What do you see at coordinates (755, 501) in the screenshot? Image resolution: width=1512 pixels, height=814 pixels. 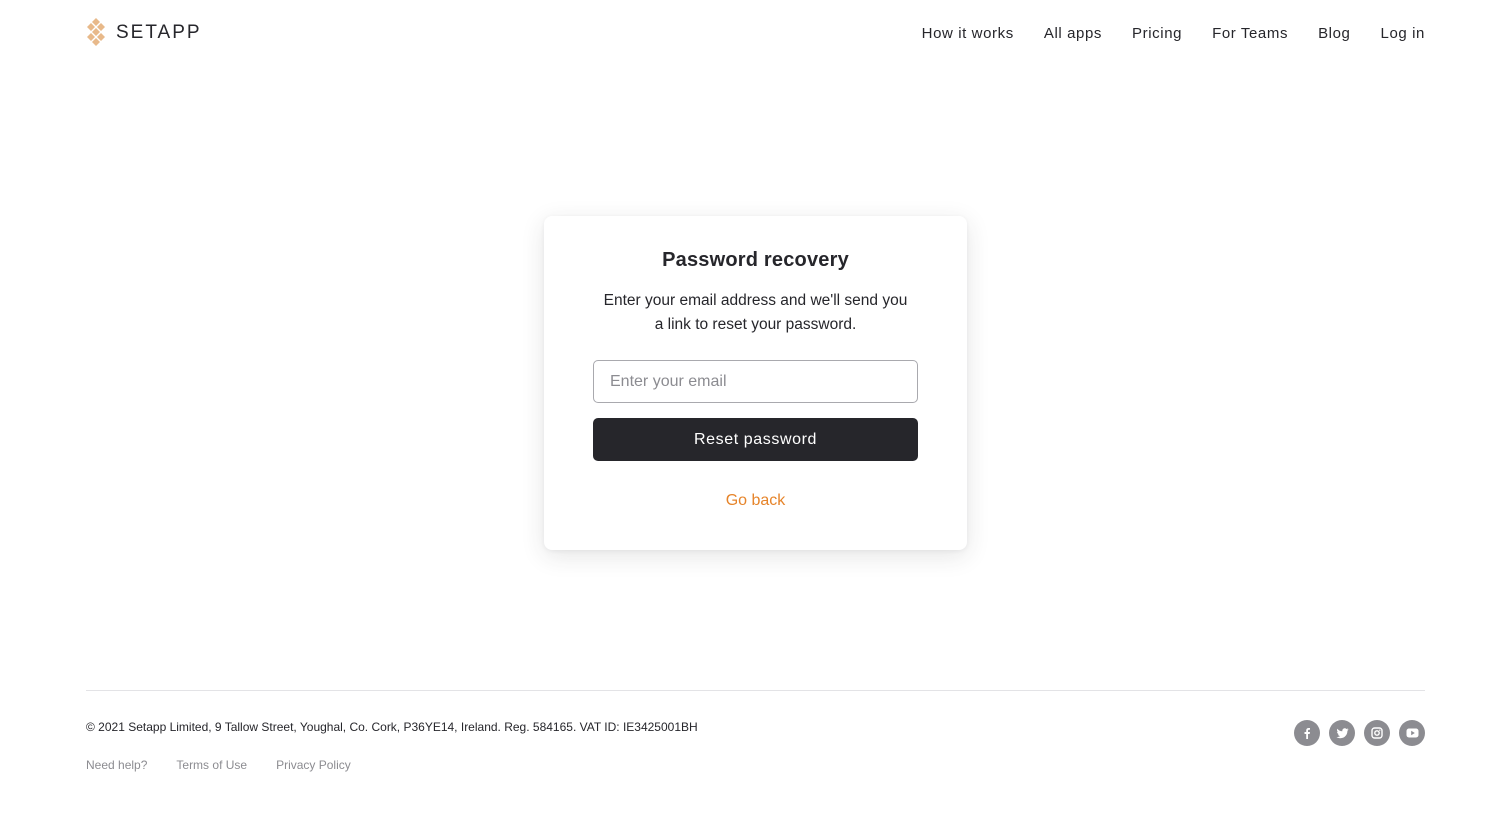 I see `go-back-link: Go back` at bounding box center [755, 501].